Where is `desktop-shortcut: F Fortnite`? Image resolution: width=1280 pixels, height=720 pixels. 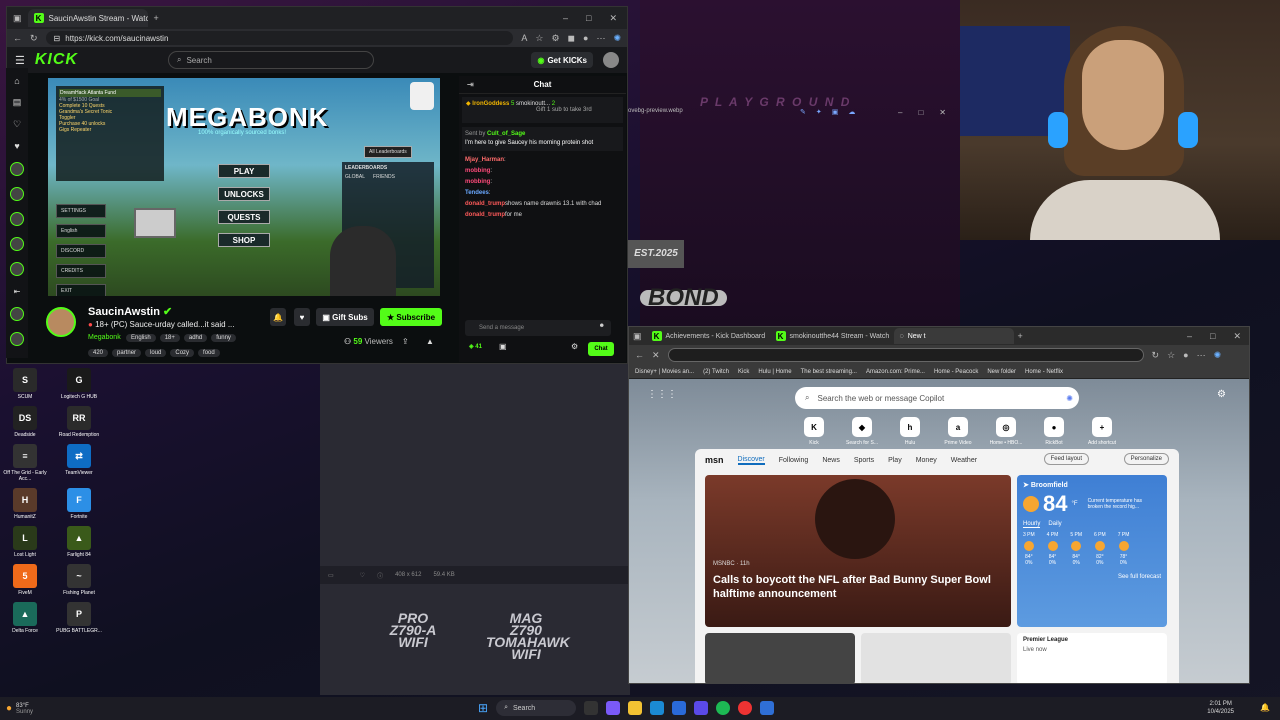 desktop-shortcut: F Fortnite is located at coordinates (79, 504).